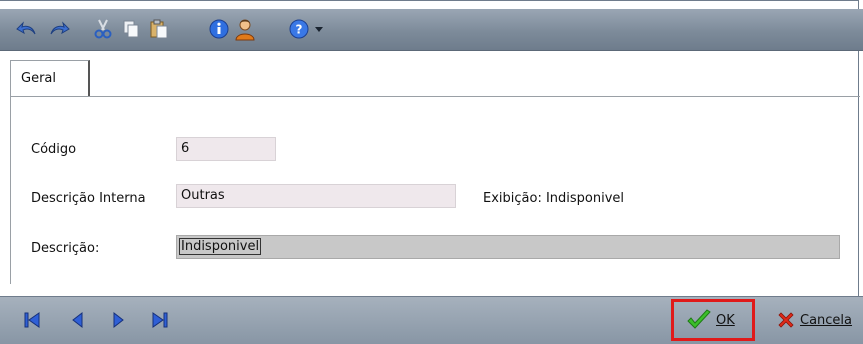 This screenshot has height=344, width=863. What do you see at coordinates (220, 246) in the screenshot?
I see `descricao-value: Indisponivel` at bounding box center [220, 246].